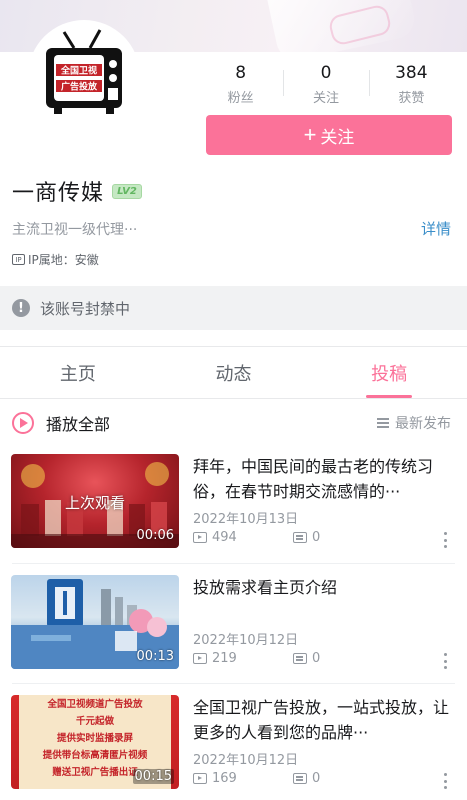  I want to click on warning-icon: !, so click(21, 308).